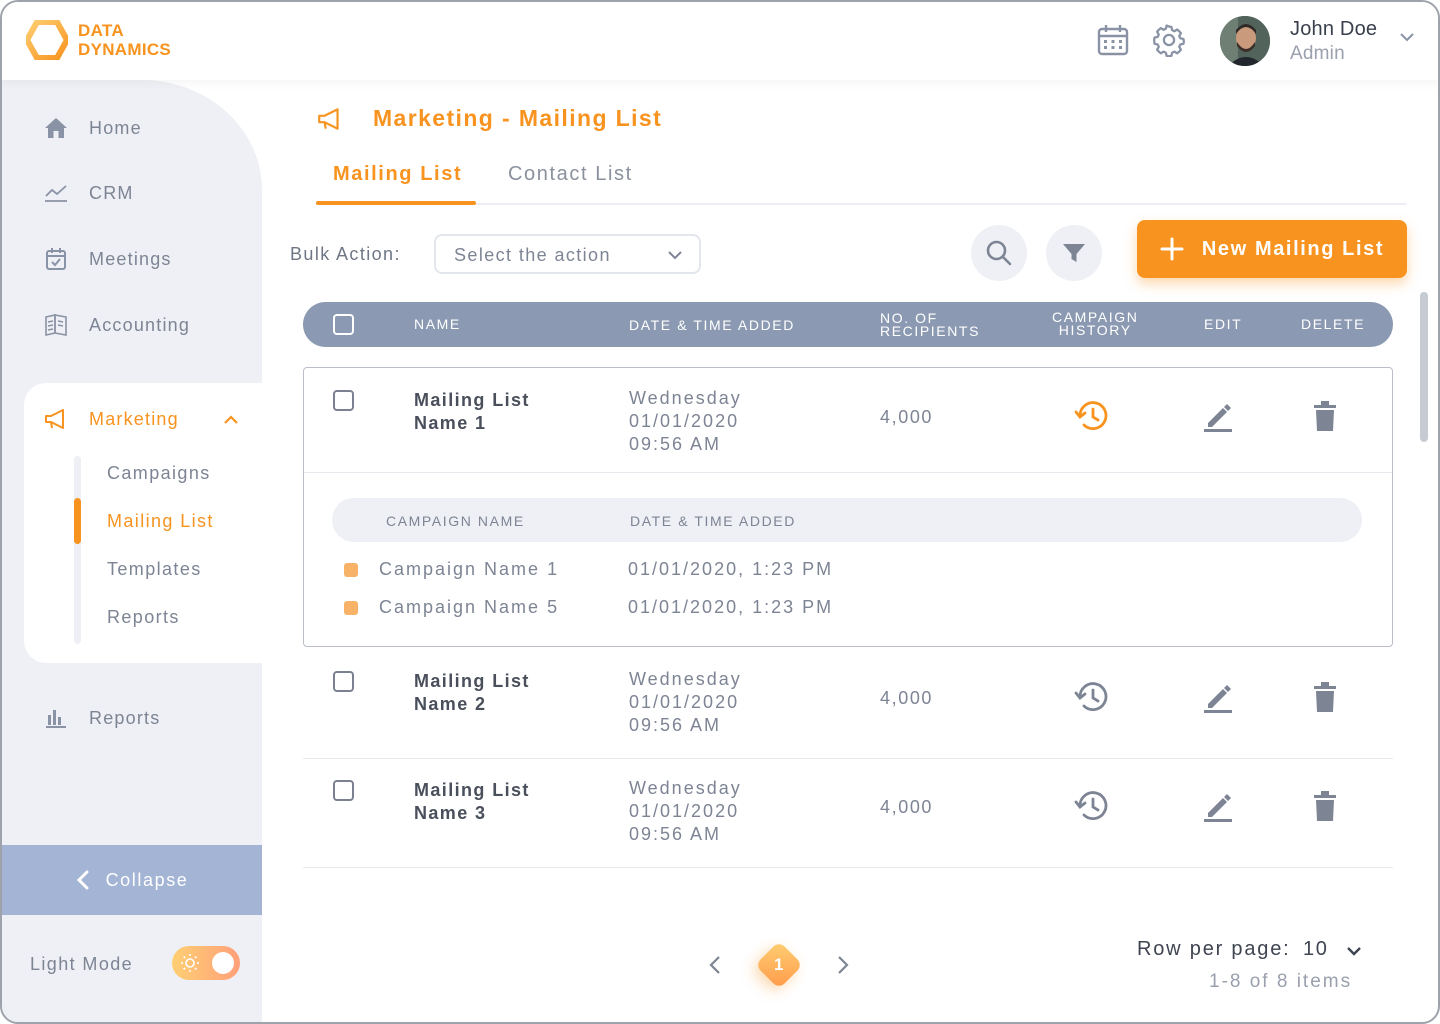 Image resolution: width=1440 pixels, height=1024 pixels. What do you see at coordinates (92, 128) in the screenshot?
I see `sidebar-item-home: Home` at bounding box center [92, 128].